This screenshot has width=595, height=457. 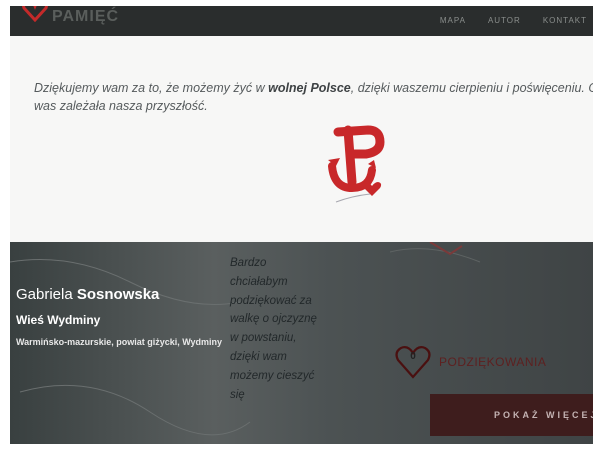 I want to click on heart-outline-shape, so click(x=413, y=362).